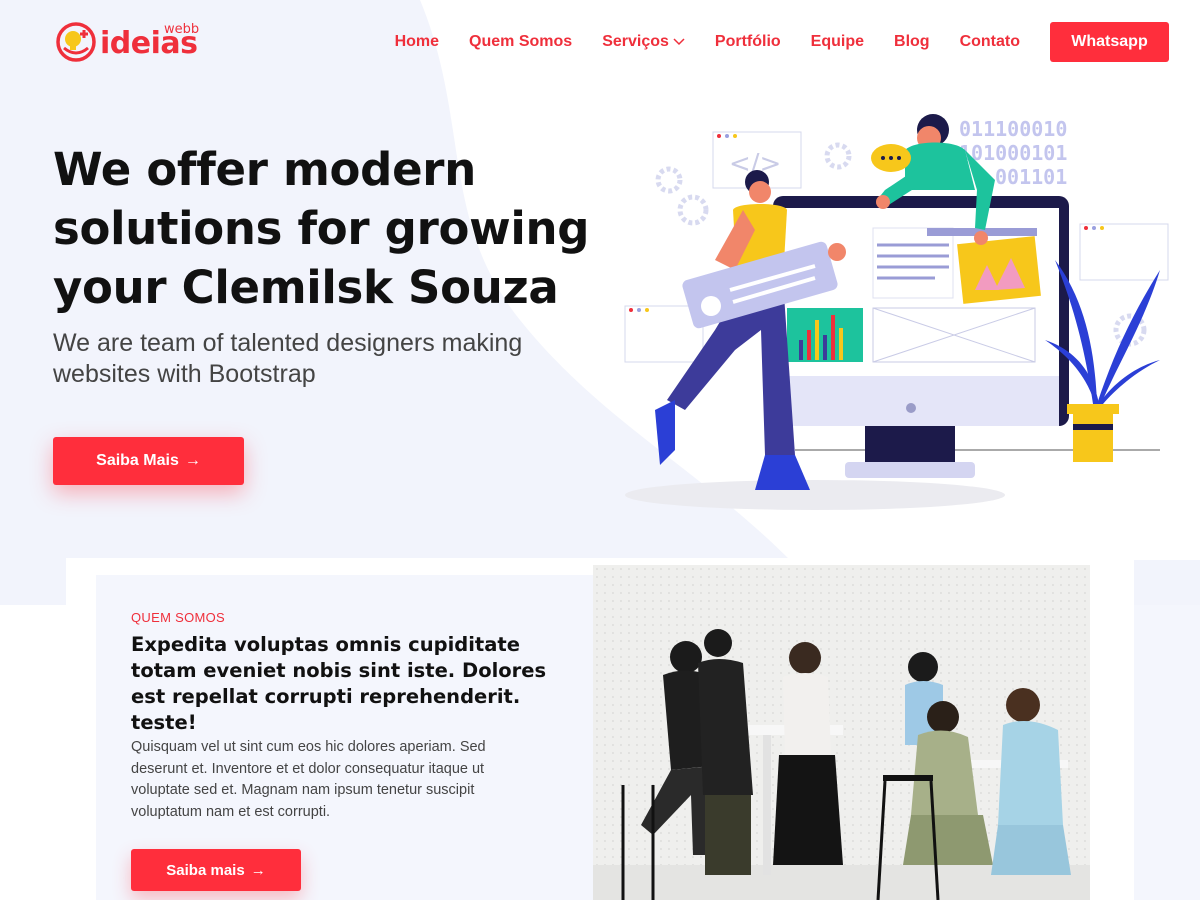 The image size is (1200, 900). I want to click on lightbulb-logo-icon, so click(76, 42).